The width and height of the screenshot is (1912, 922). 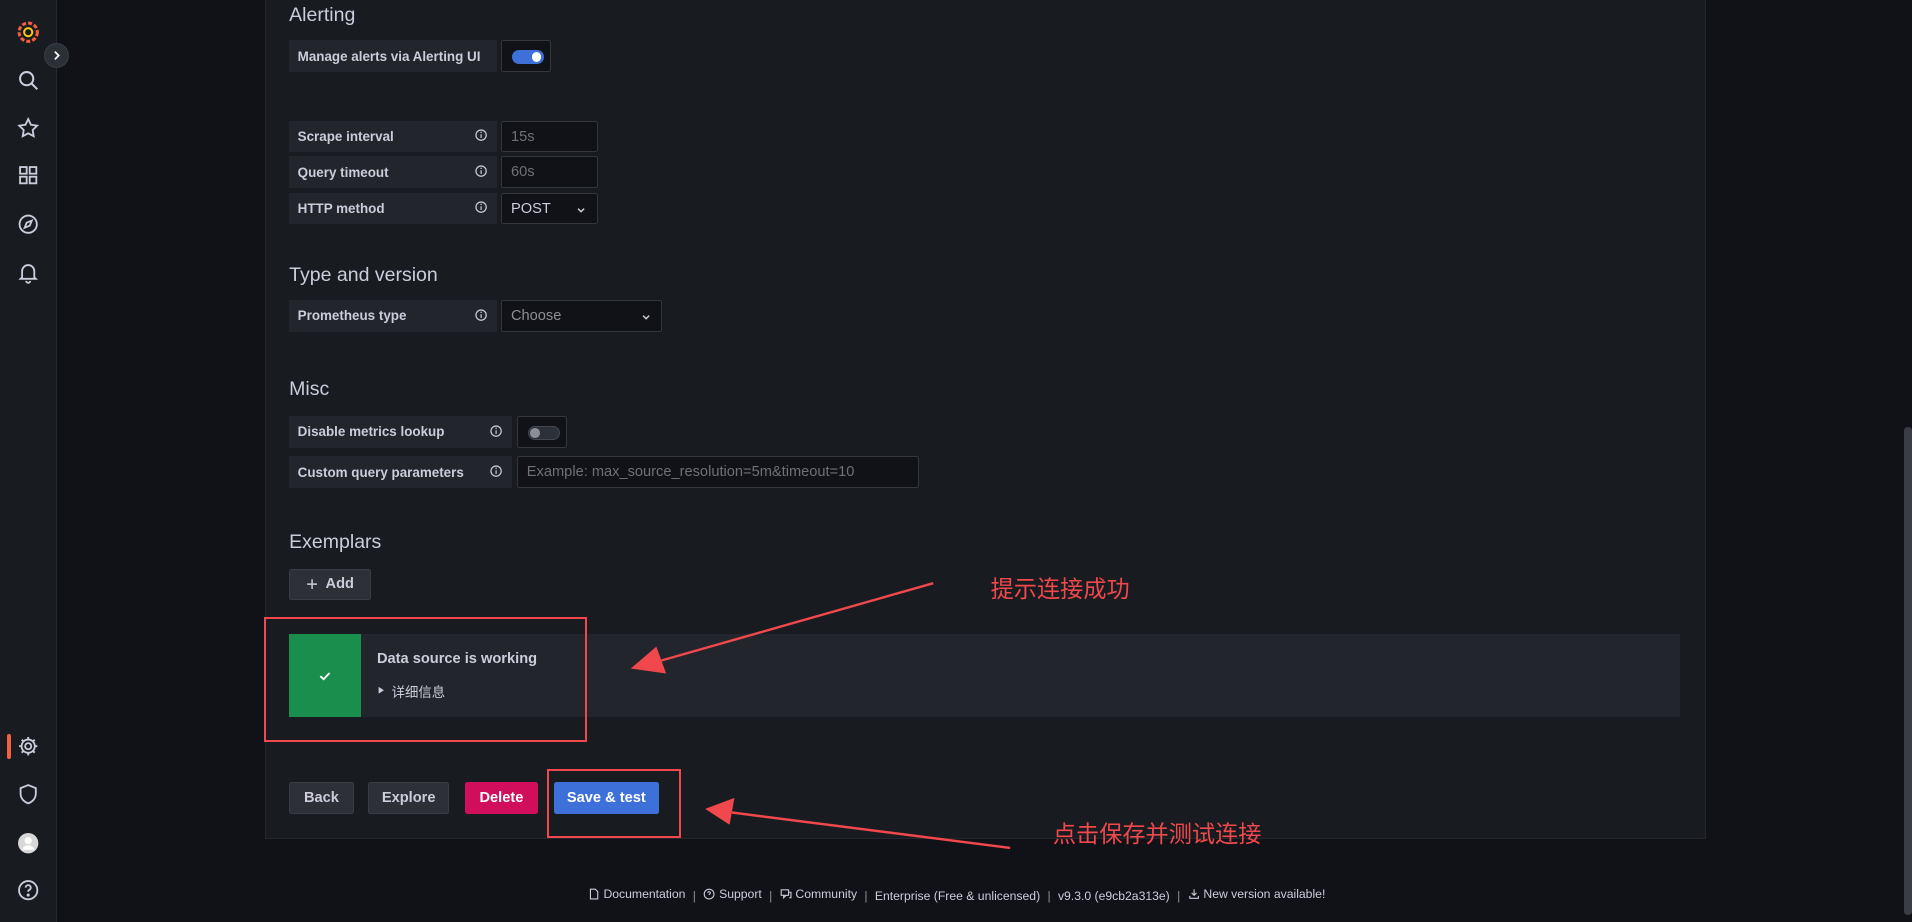 I want to click on annotation-arrows, so click(x=820, y=715).